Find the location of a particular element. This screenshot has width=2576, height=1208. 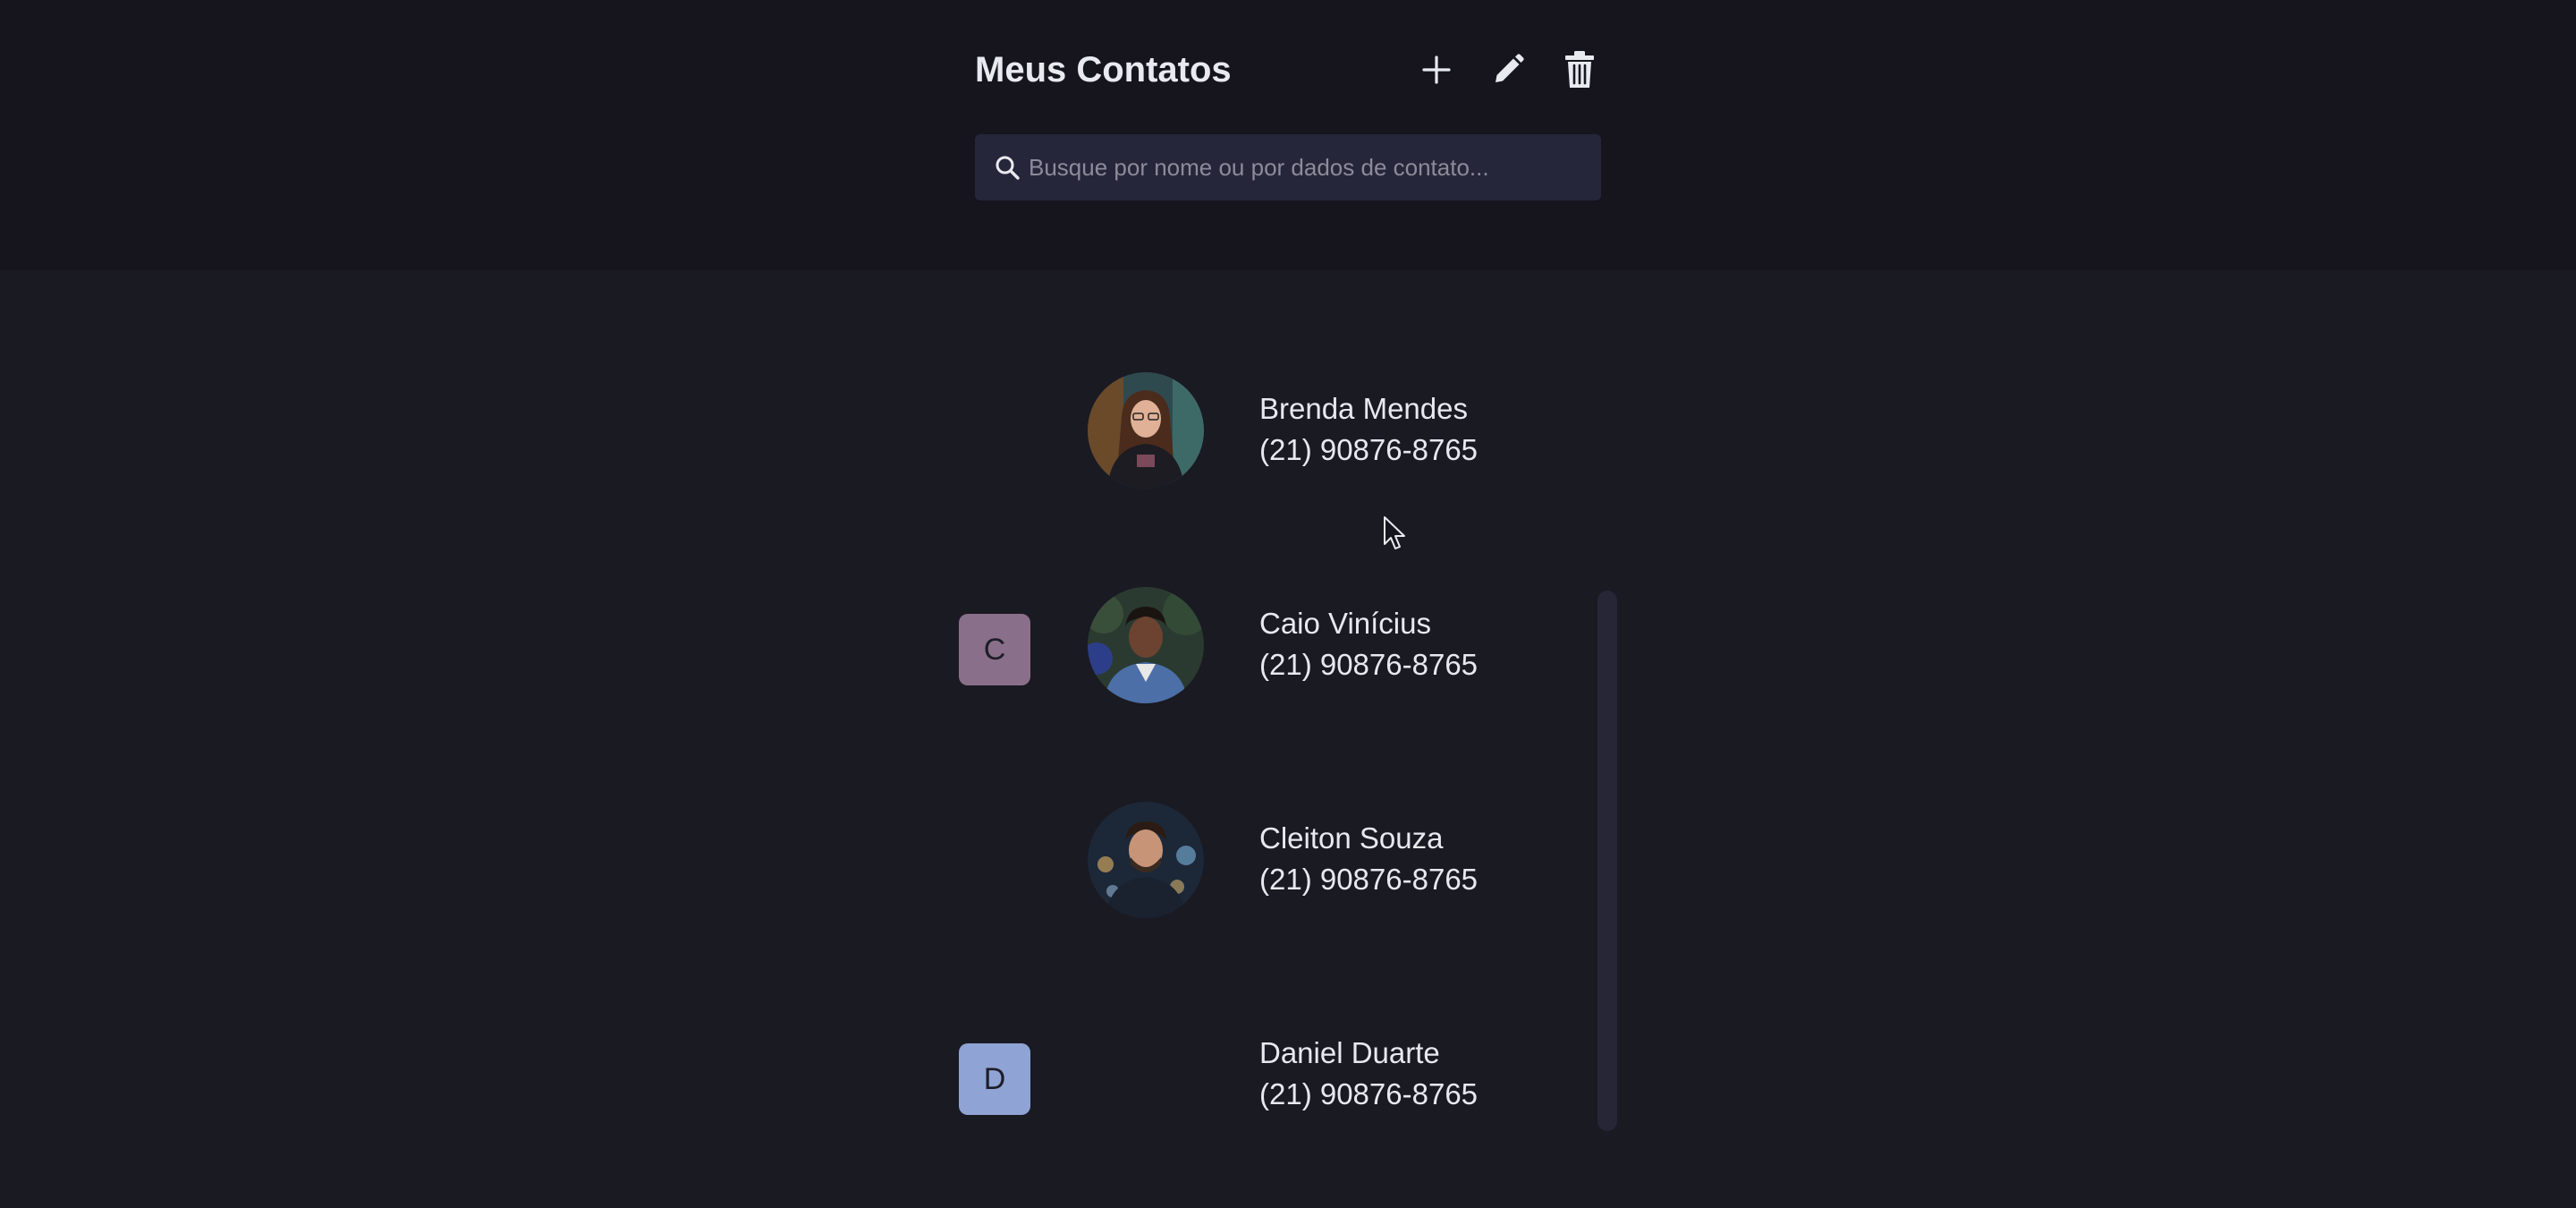

contact-item-brenda-mendes: Brenda Mendes (21) 90876-8765 is located at coordinates (1279, 435).